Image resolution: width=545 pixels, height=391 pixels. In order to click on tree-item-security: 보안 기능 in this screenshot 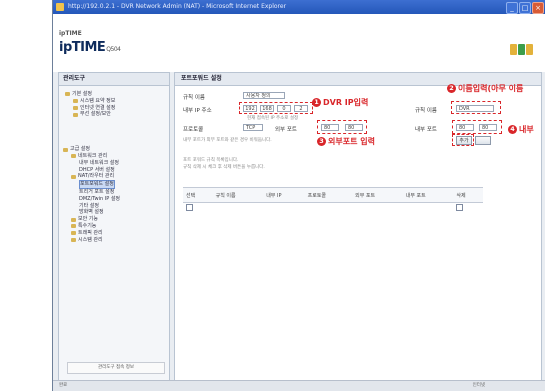, I will do `click(91, 219)`.